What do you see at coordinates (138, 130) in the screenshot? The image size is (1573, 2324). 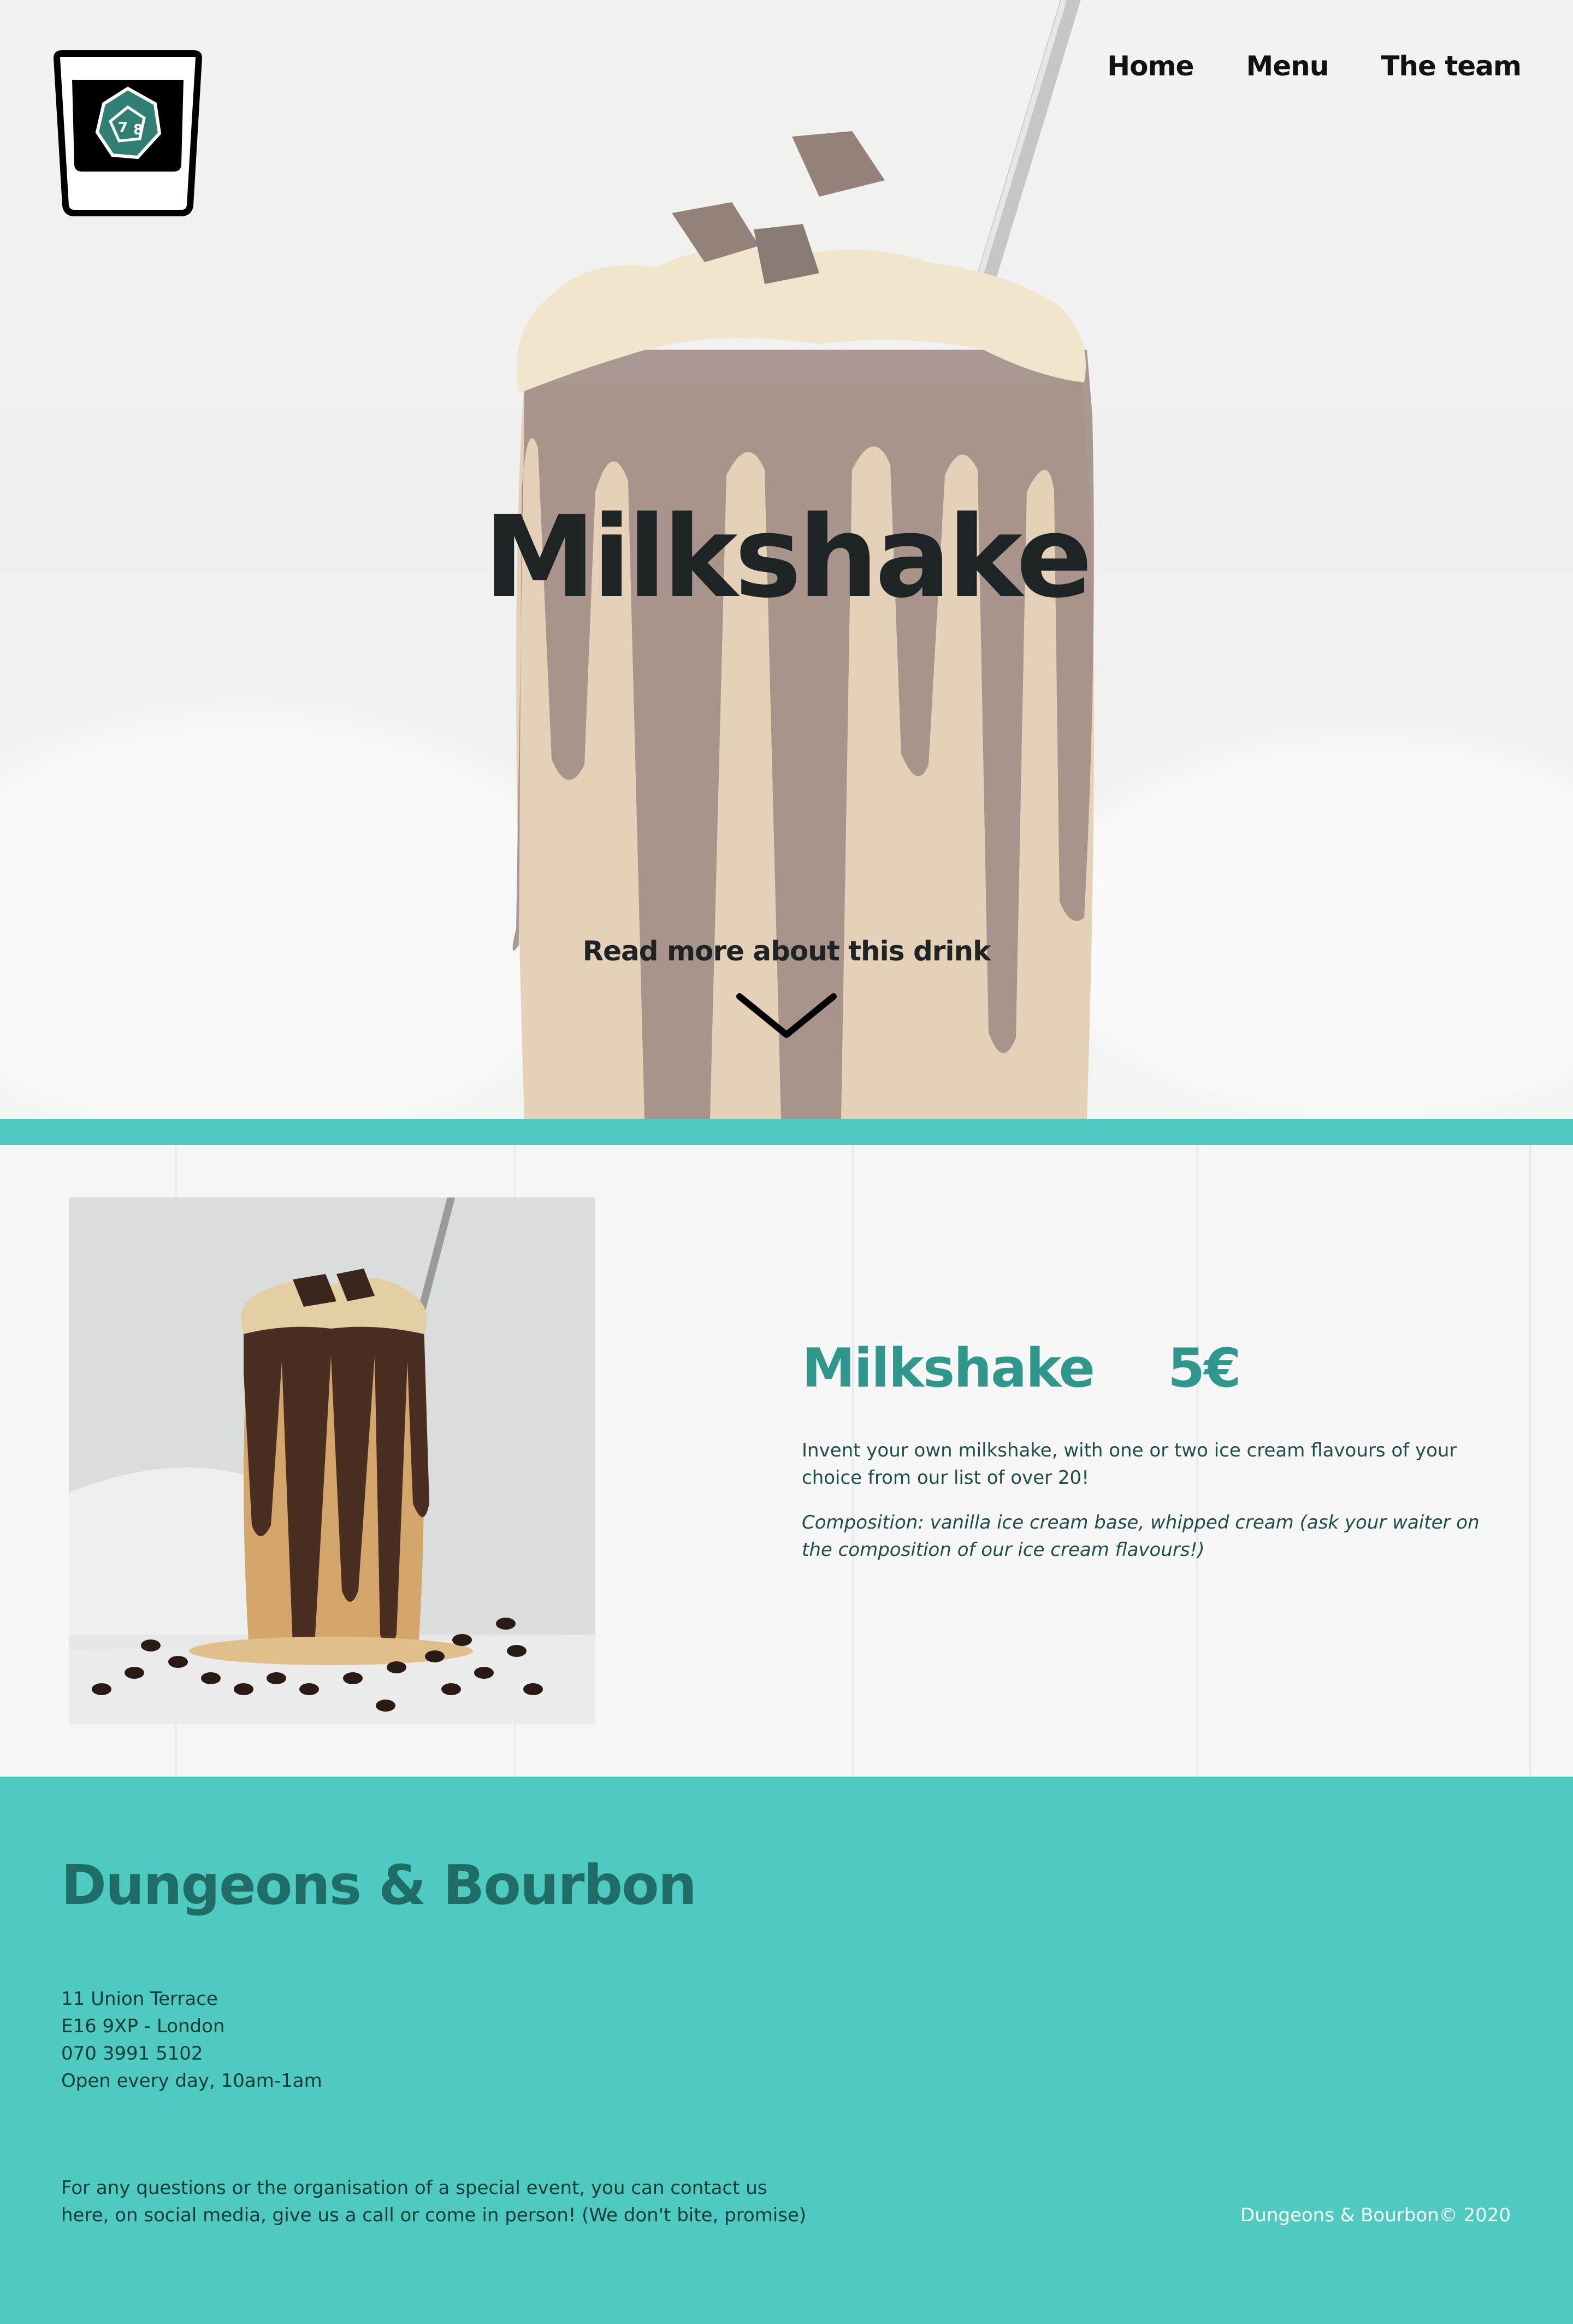 I see `svg-text: 8` at bounding box center [138, 130].